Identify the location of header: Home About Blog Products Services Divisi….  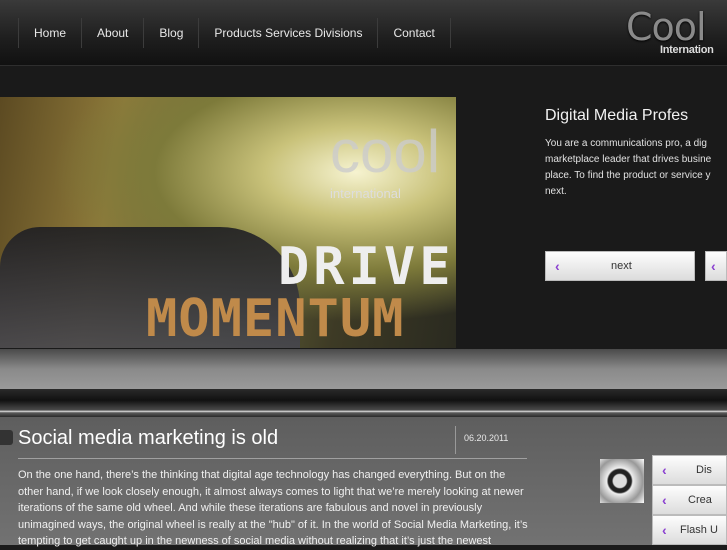
(363, 33).